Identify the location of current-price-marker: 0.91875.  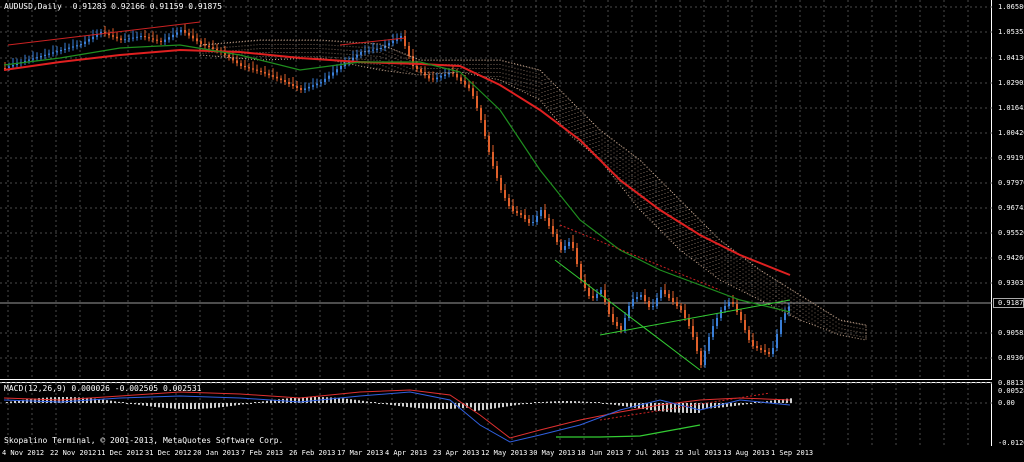
(1008, 303).